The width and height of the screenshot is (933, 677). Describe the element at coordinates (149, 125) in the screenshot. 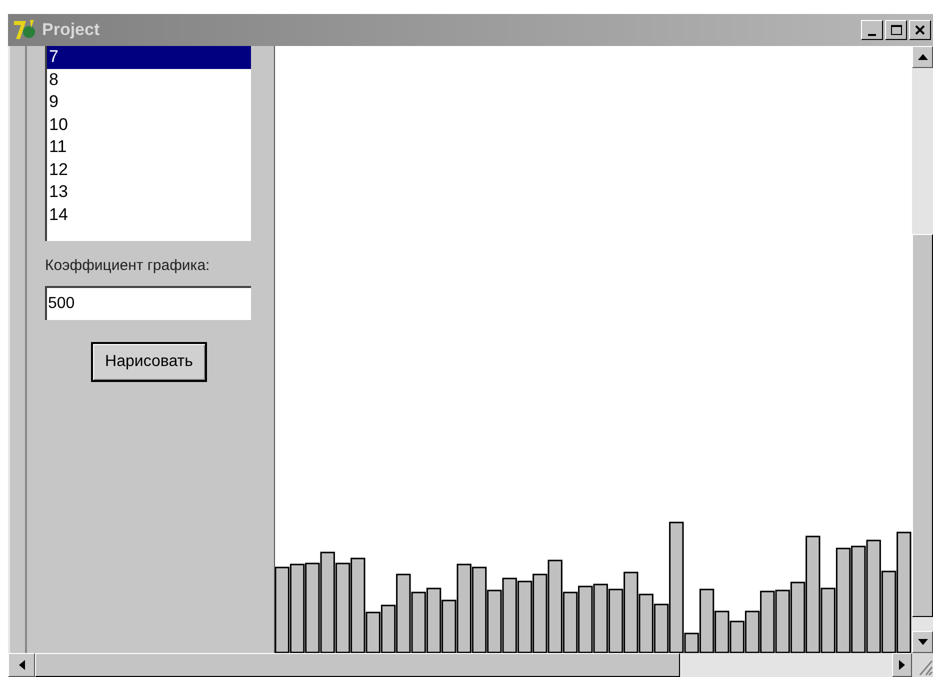

I see `list-item: 10` at that location.